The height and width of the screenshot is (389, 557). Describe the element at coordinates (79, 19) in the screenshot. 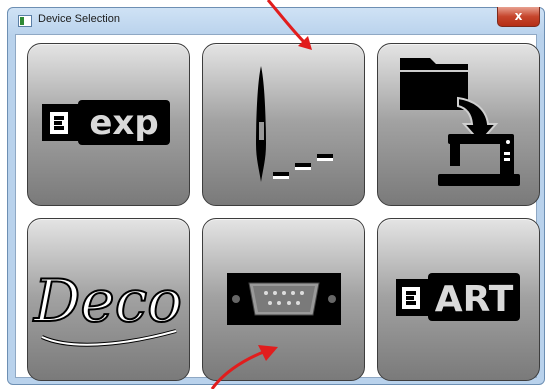

I see `window-title: Device Selection` at that location.